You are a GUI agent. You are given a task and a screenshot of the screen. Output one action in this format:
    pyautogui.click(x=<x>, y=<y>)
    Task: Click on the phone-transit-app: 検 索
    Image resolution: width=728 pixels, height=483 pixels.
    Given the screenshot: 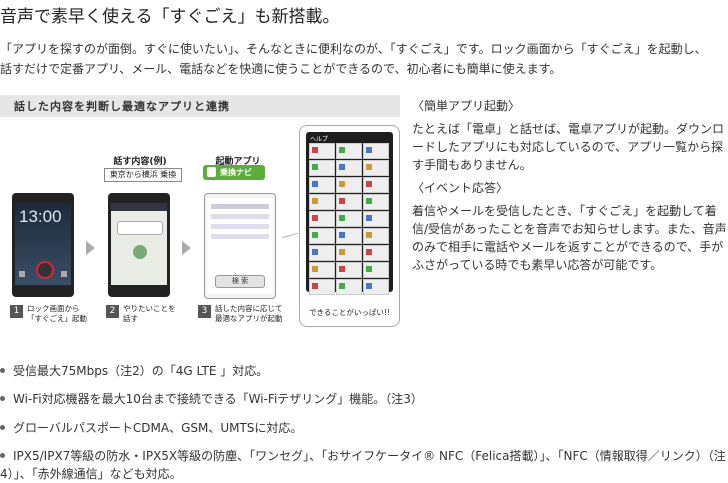 What is the action you would take?
    pyautogui.click(x=240, y=246)
    